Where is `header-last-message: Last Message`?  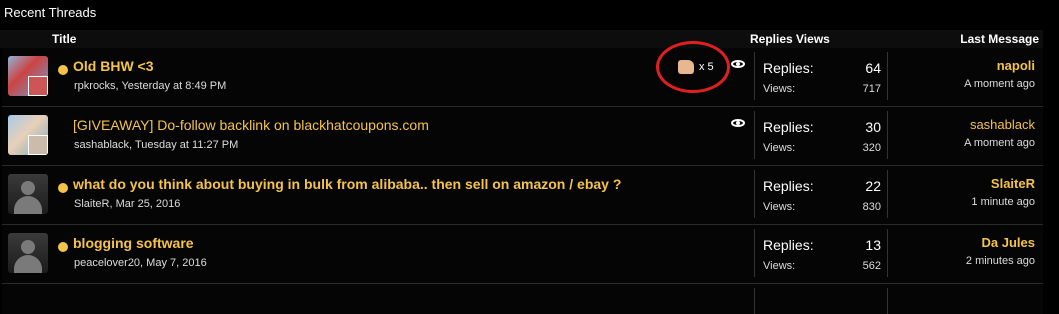
header-last-message: Last Message is located at coordinates (999, 39).